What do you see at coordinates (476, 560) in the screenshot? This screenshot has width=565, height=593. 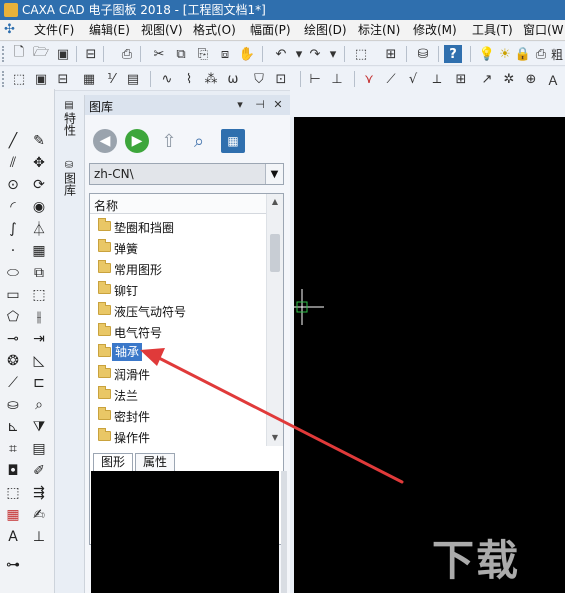 I see `watermark-logo: 下载吧` at bounding box center [476, 560].